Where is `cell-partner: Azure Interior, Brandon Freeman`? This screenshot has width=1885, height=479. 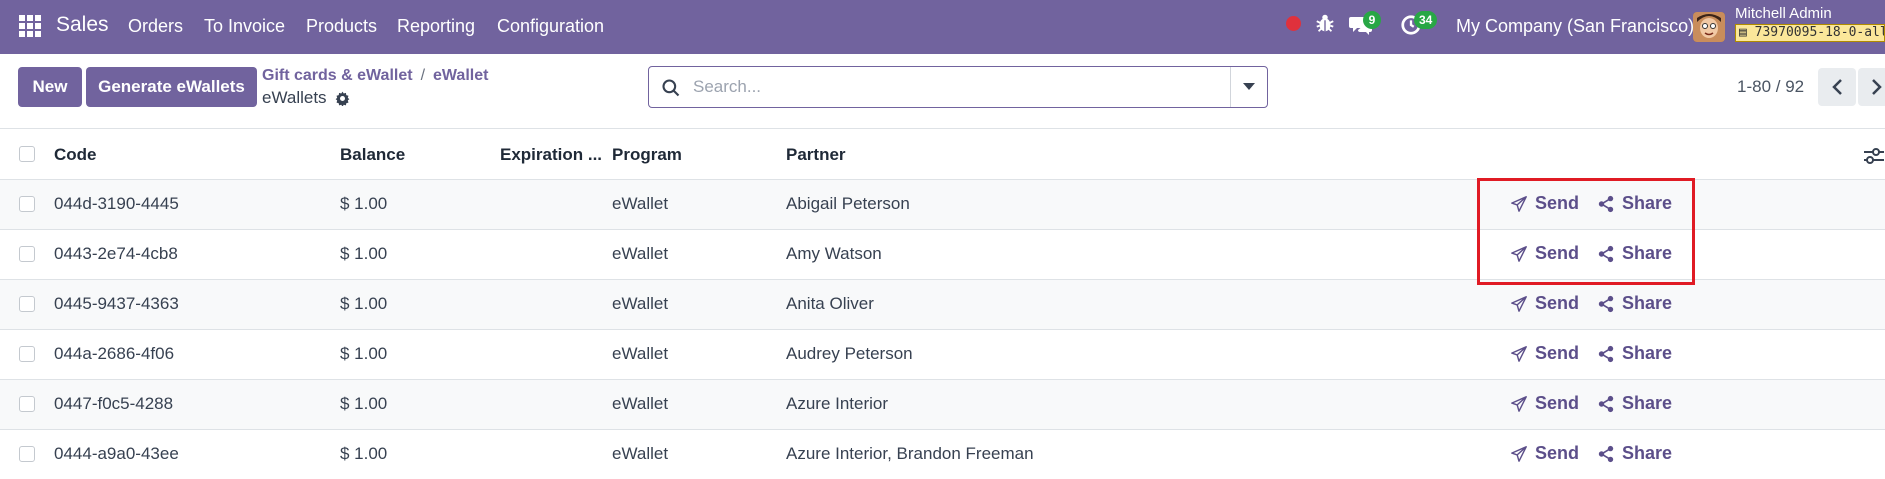 cell-partner: Azure Interior, Brandon Freeman is located at coordinates (910, 453).